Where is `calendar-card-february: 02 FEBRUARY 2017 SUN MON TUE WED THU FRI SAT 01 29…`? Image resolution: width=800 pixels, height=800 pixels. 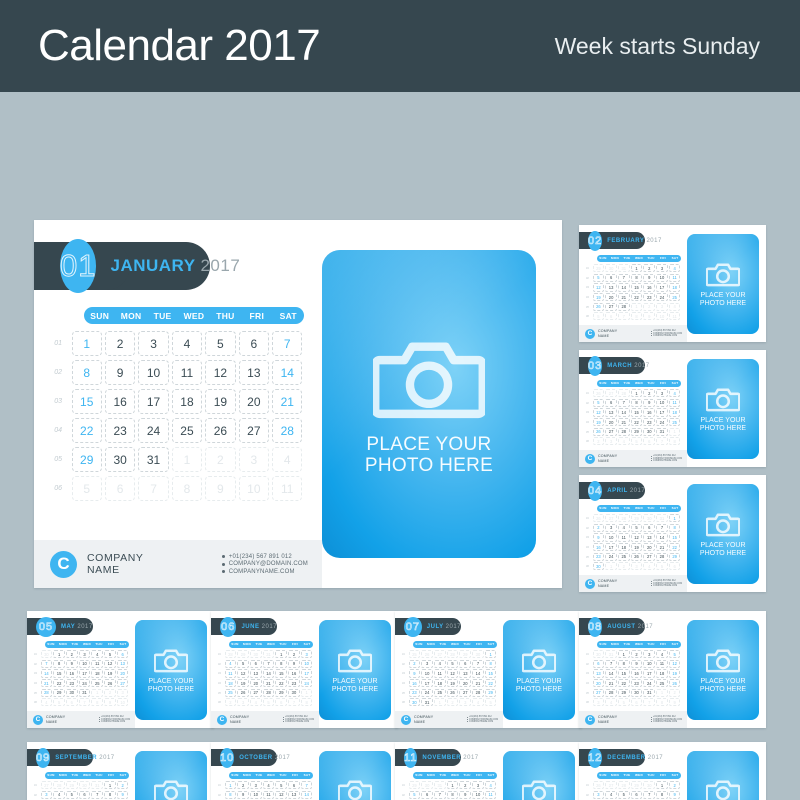 calendar-card-february: 02 FEBRUARY 2017 SUN MON TUE WED THU FRI SAT 01 29… is located at coordinates (672, 283).